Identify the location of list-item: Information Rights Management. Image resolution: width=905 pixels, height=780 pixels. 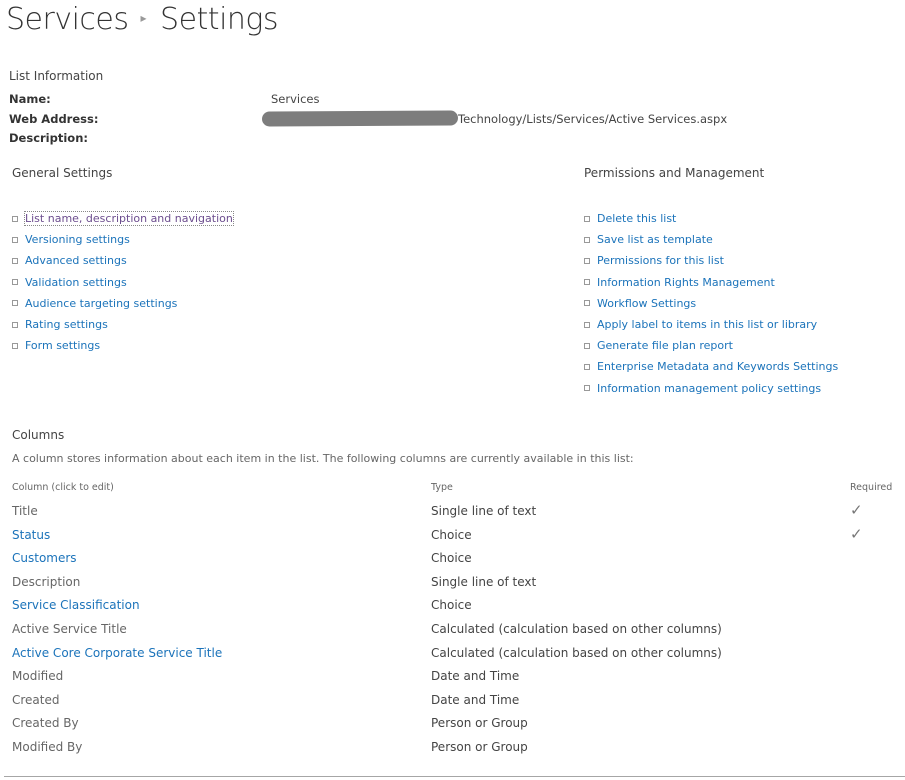
(711, 282).